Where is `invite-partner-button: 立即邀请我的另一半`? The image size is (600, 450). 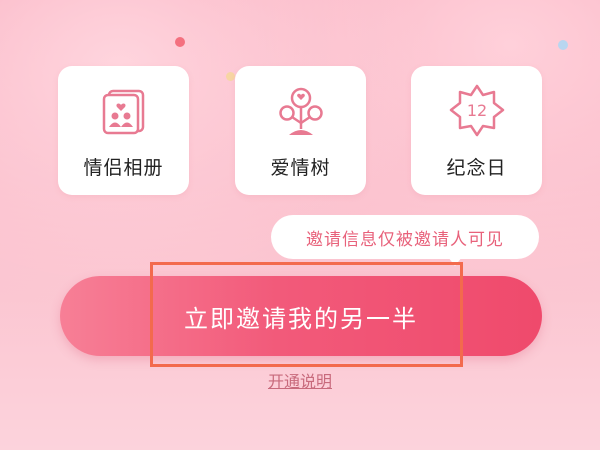 invite-partner-button: 立即邀请我的另一半 is located at coordinates (301, 316).